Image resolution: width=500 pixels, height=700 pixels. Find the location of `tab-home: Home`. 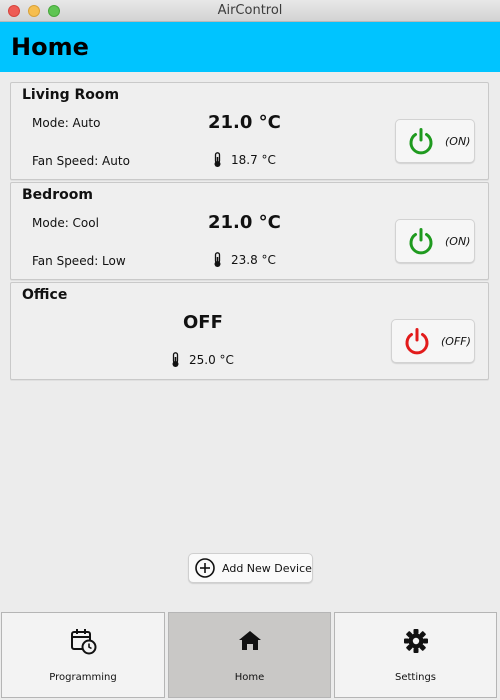

tab-home: Home is located at coordinates (249, 655).